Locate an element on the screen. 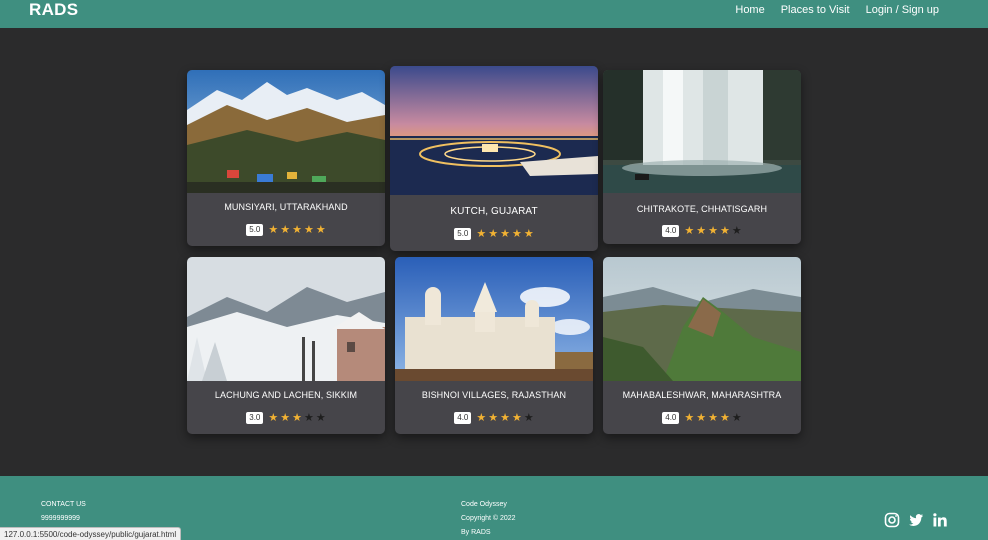 Image resolution: width=988 pixels, height=540 pixels. card-title: MAHABALESHWAR, MAHARASHTRA is located at coordinates (702, 395).